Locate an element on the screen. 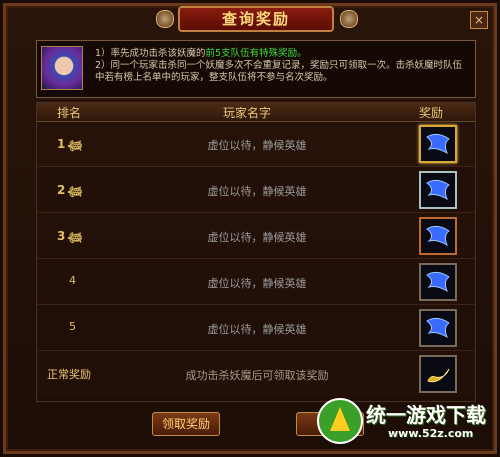 The image size is (500, 457). header-player: 玩家名字 is located at coordinates (247, 113).